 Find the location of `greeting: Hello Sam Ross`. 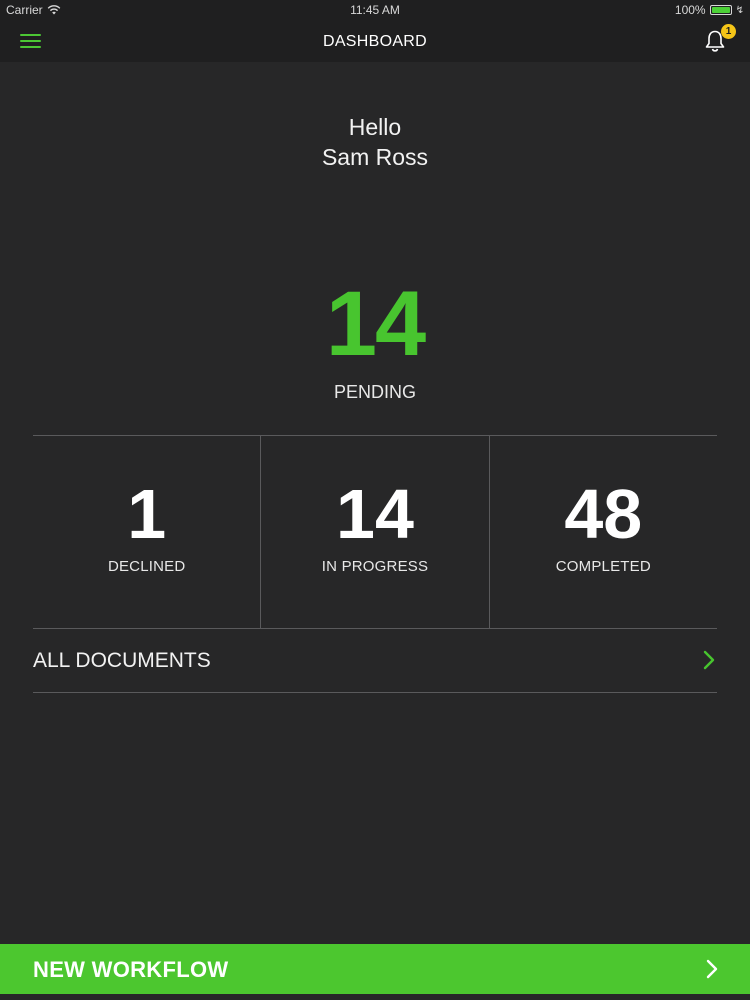

greeting: Hello Sam Ross is located at coordinates (375, 142).